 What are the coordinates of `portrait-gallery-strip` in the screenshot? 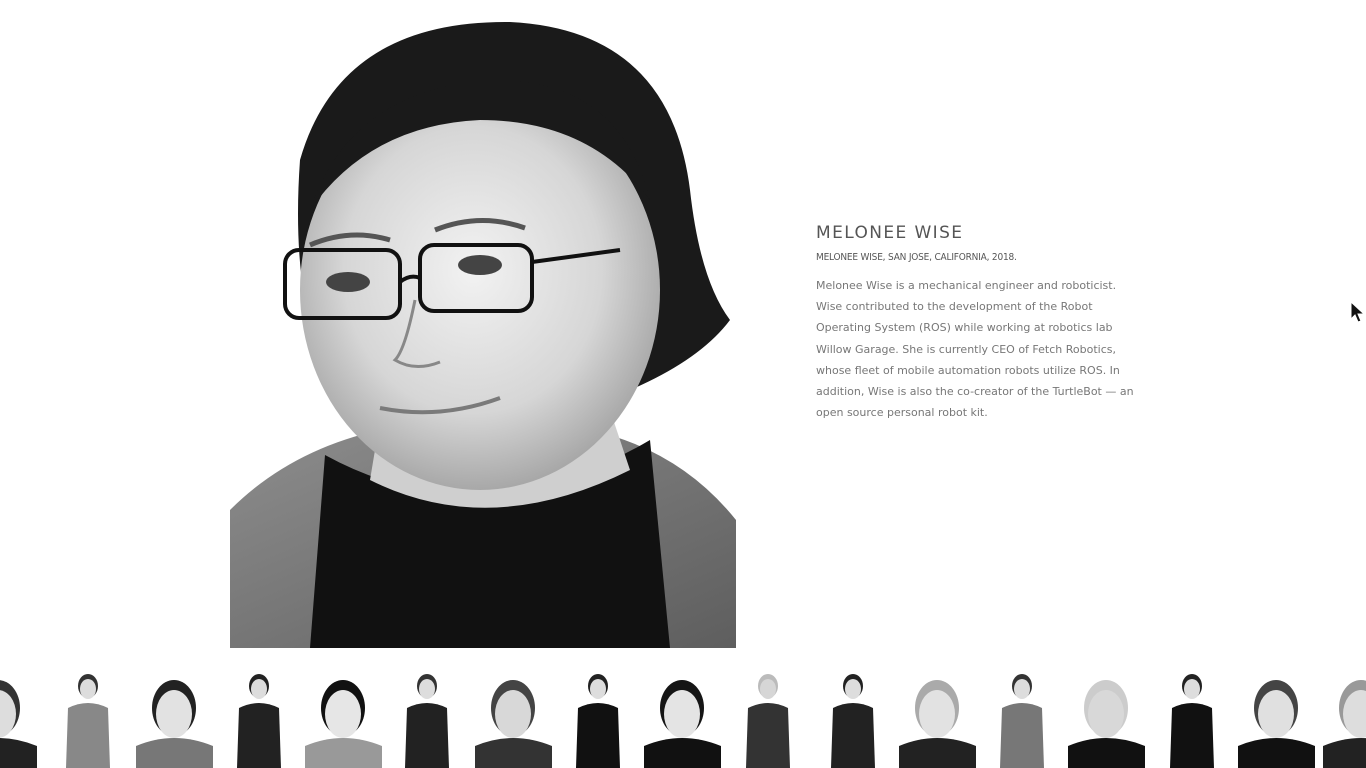 It's located at (683, 716).